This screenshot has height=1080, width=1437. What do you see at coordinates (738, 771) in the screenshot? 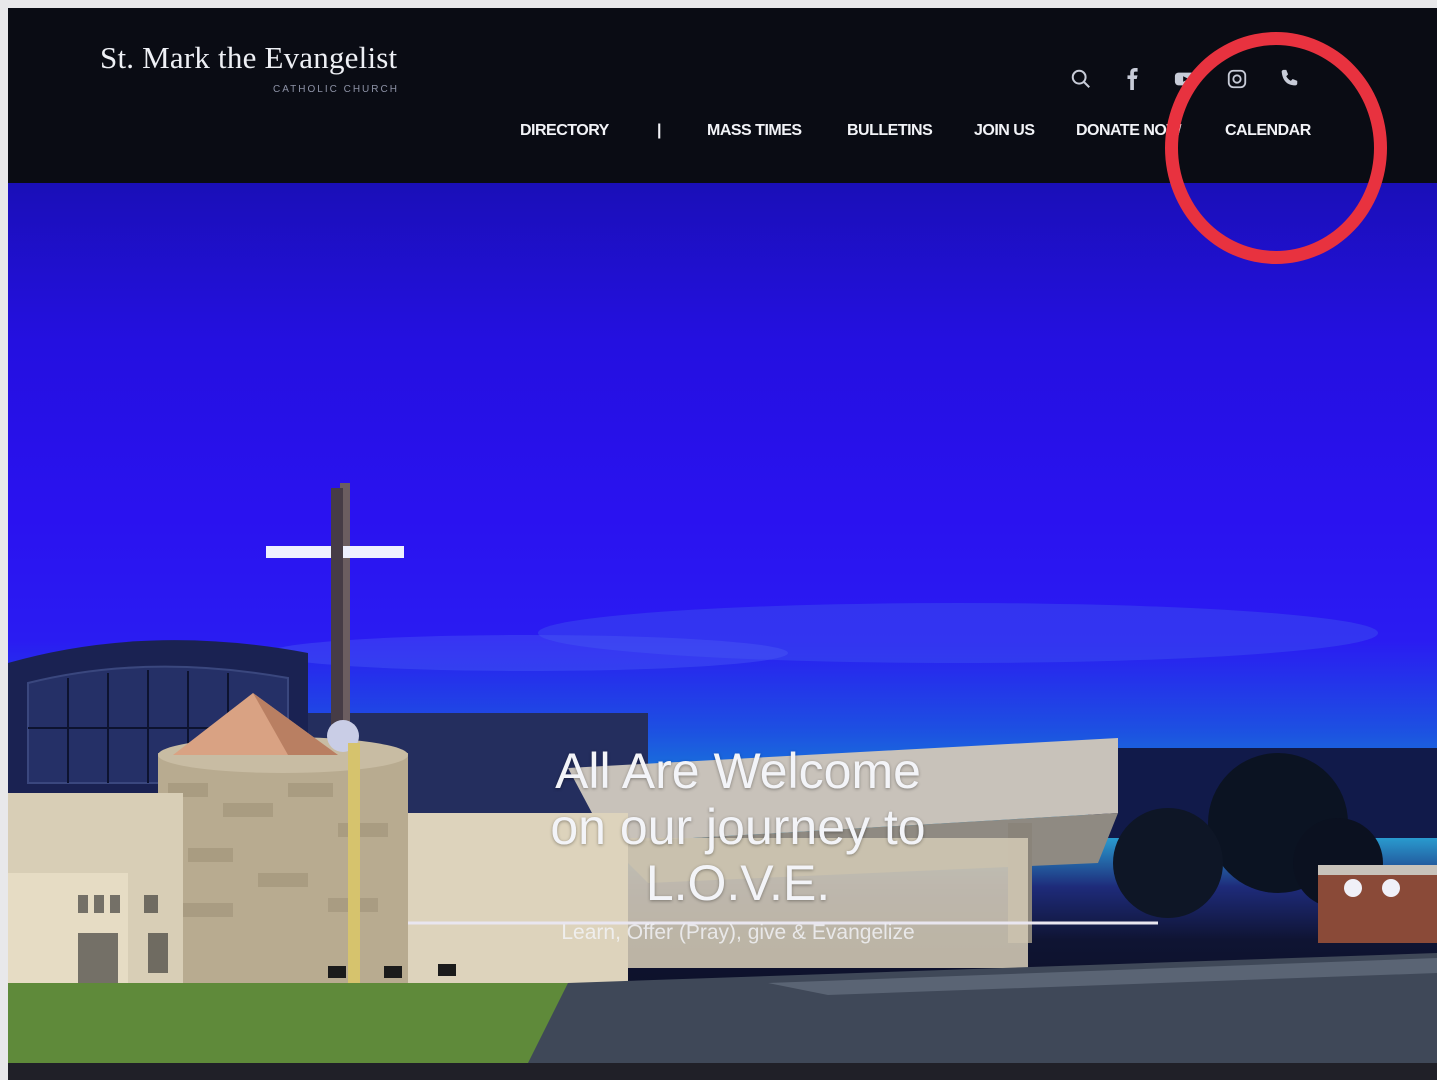
I see `hero-headline-line-1: All Are Welcome` at bounding box center [738, 771].